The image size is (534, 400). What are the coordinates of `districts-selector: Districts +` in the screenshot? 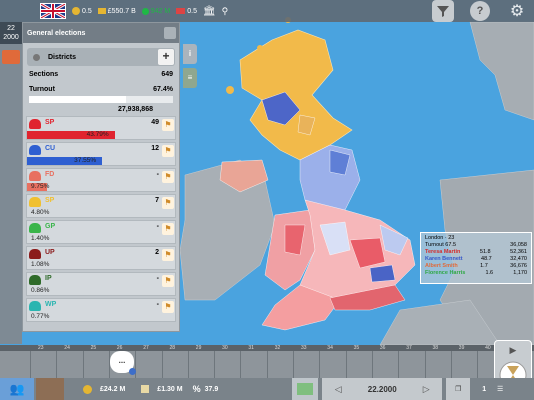 It's located at (101, 57).